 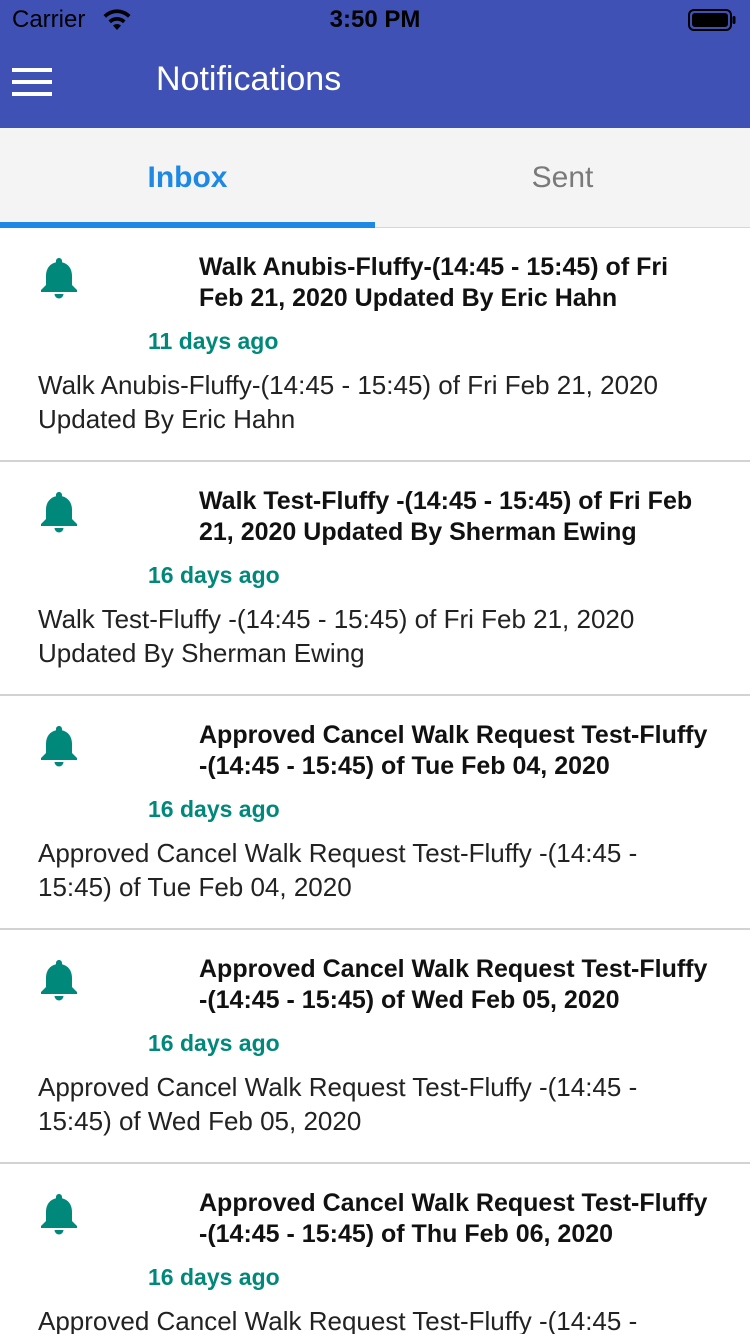 I want to click on app-header: Carrier 3:50 PM Notifications, so click(x=375, y=64).